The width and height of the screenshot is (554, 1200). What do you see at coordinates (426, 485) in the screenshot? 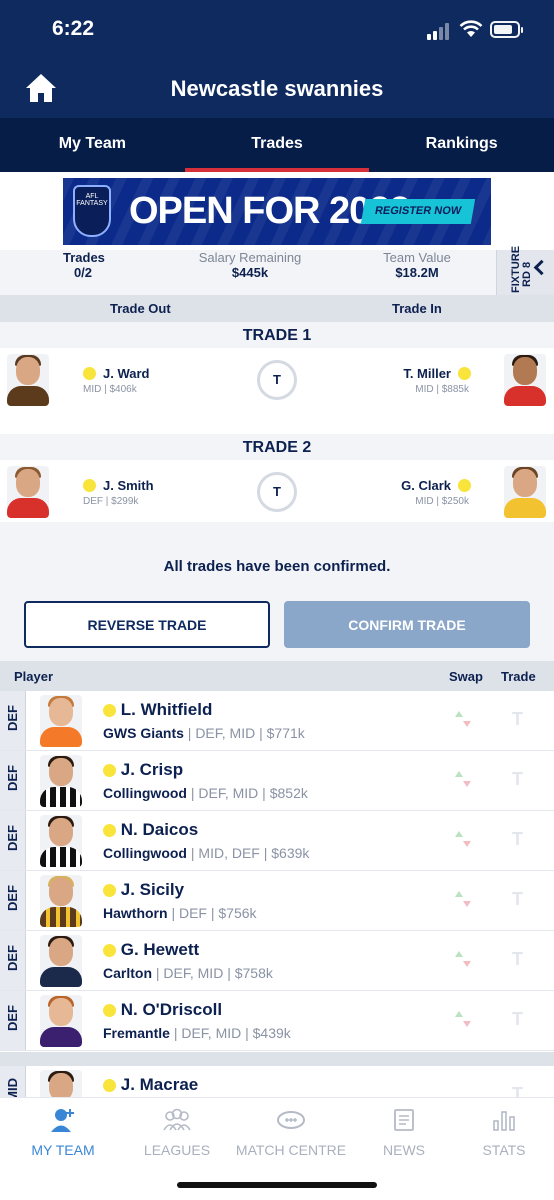
I see `trade-in-player-name: G. Clark` at bounding box center [426, 485].